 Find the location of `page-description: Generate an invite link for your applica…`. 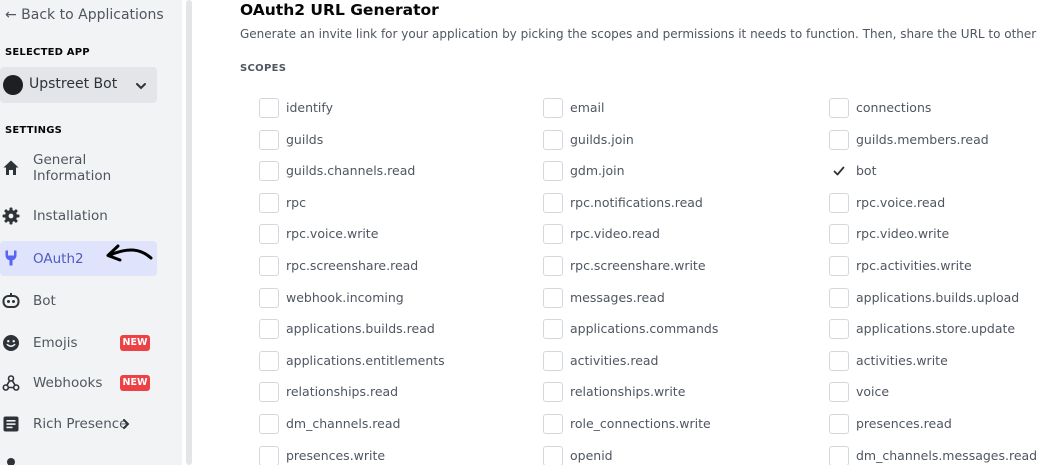

page-description: Generate an invite link for your applica… is located at coordinates (638, 34).